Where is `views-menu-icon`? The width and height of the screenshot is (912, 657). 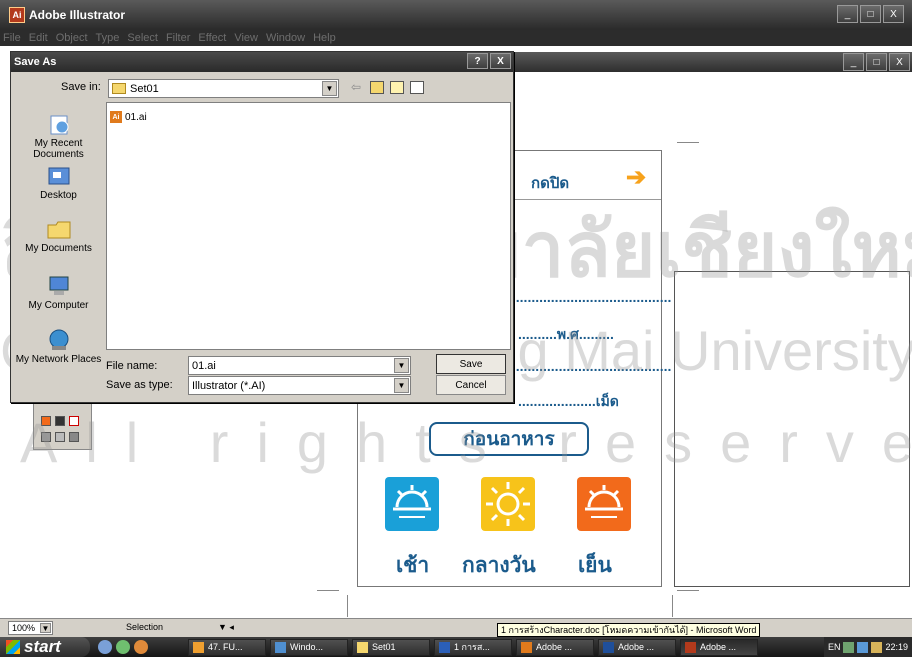
views-menu-icon is located at coordinates (417, 87).